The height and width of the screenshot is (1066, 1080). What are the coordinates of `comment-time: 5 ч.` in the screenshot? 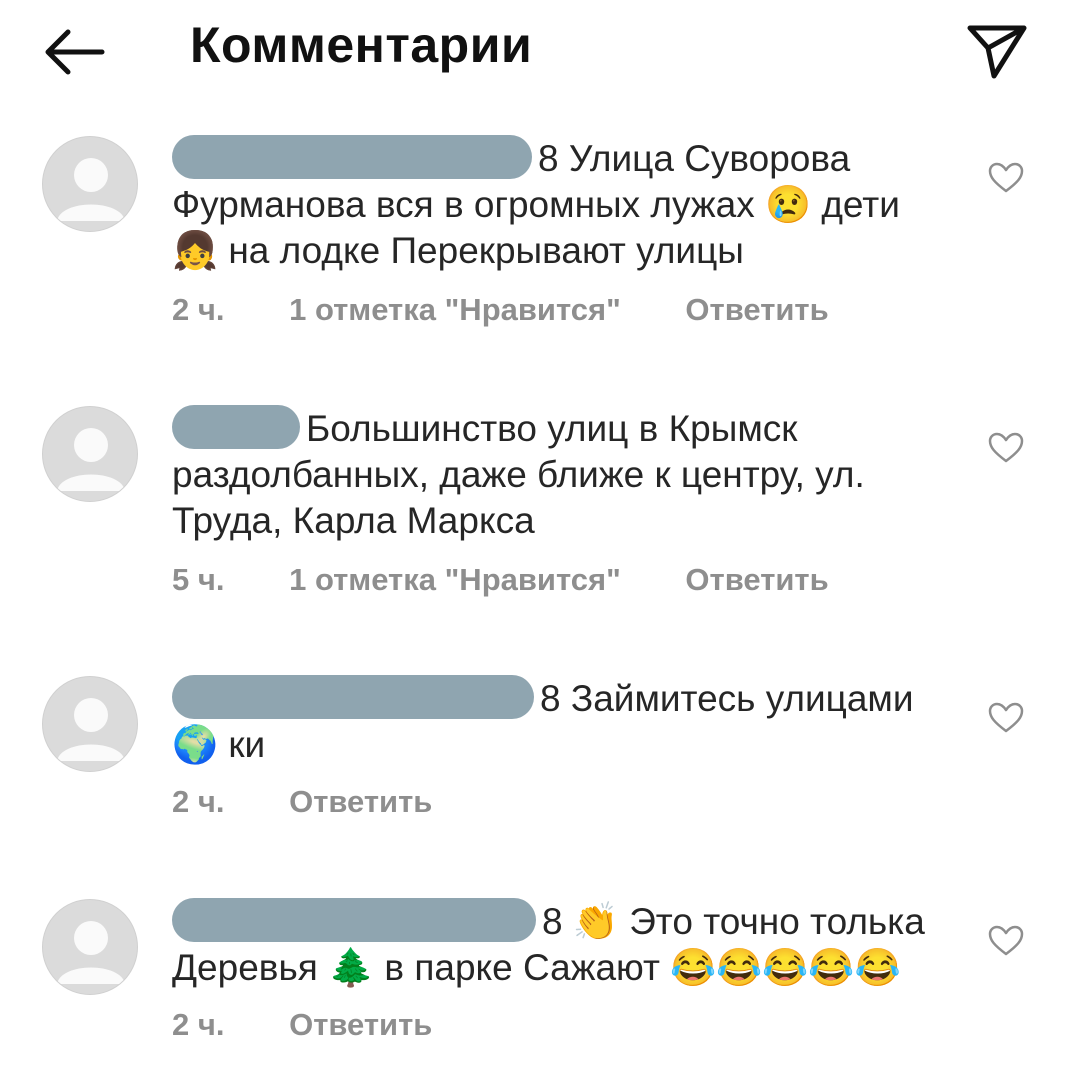 It's located at (198, 579).